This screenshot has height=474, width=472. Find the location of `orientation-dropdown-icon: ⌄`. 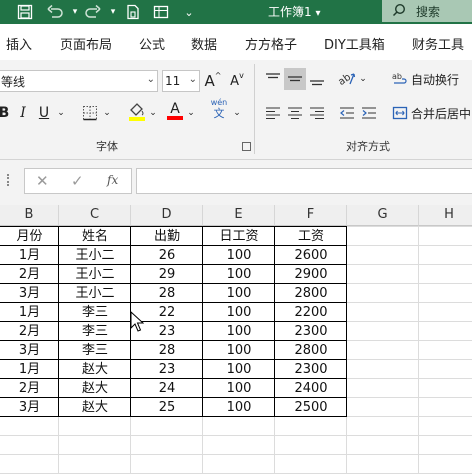

orientation-dropdown-icon: ⌄ is located at coordinates (363, 79).